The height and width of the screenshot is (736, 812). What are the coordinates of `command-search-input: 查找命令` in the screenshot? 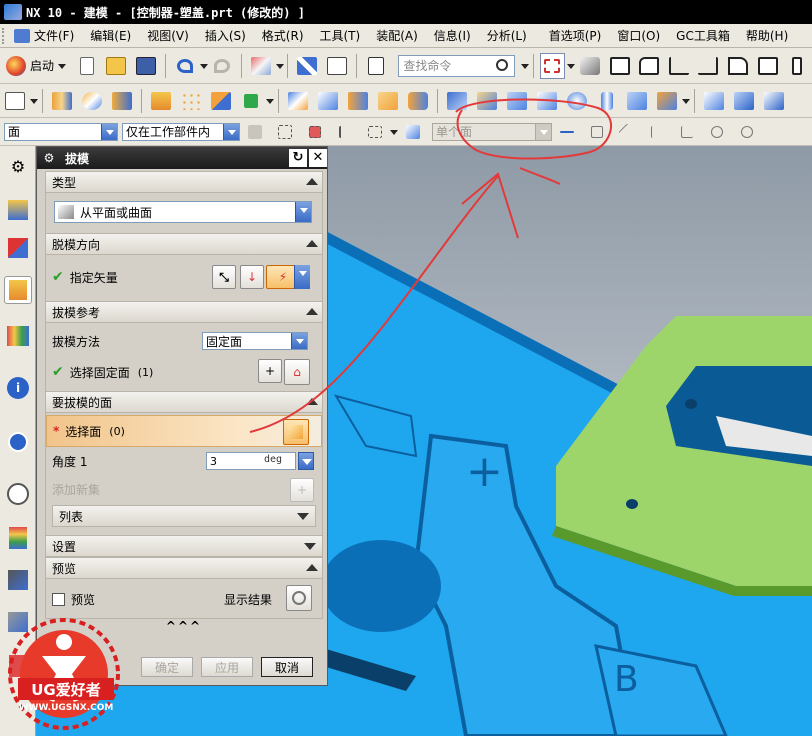 It's located at (456, 65).